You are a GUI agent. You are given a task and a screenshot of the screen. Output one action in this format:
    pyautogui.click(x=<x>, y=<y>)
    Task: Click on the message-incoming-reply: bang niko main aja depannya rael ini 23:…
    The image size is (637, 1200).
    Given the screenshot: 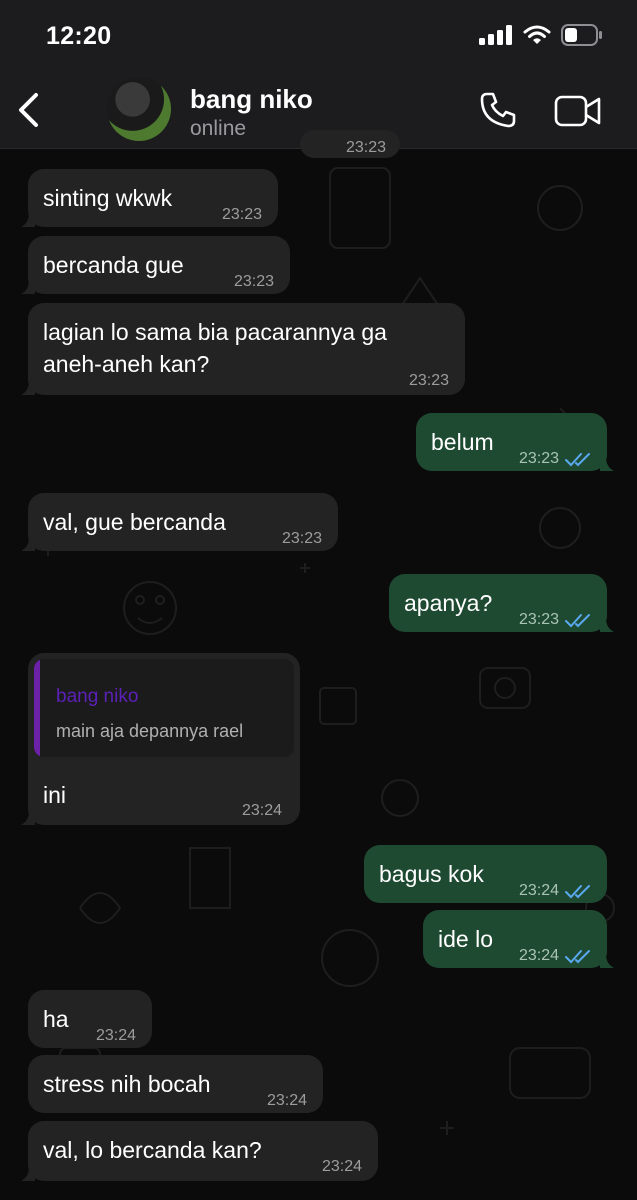 What is the action you would take?
    pyautogui.click(x=160, y=739)
    